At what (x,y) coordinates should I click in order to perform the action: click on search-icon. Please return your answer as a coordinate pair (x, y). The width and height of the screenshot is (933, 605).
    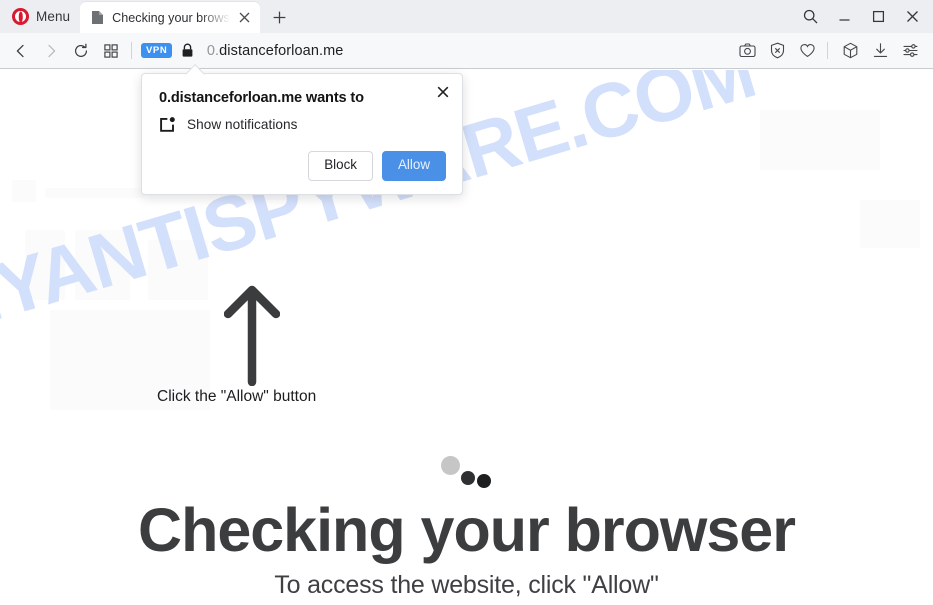
    Looking at the image, I should click on (810, 17).